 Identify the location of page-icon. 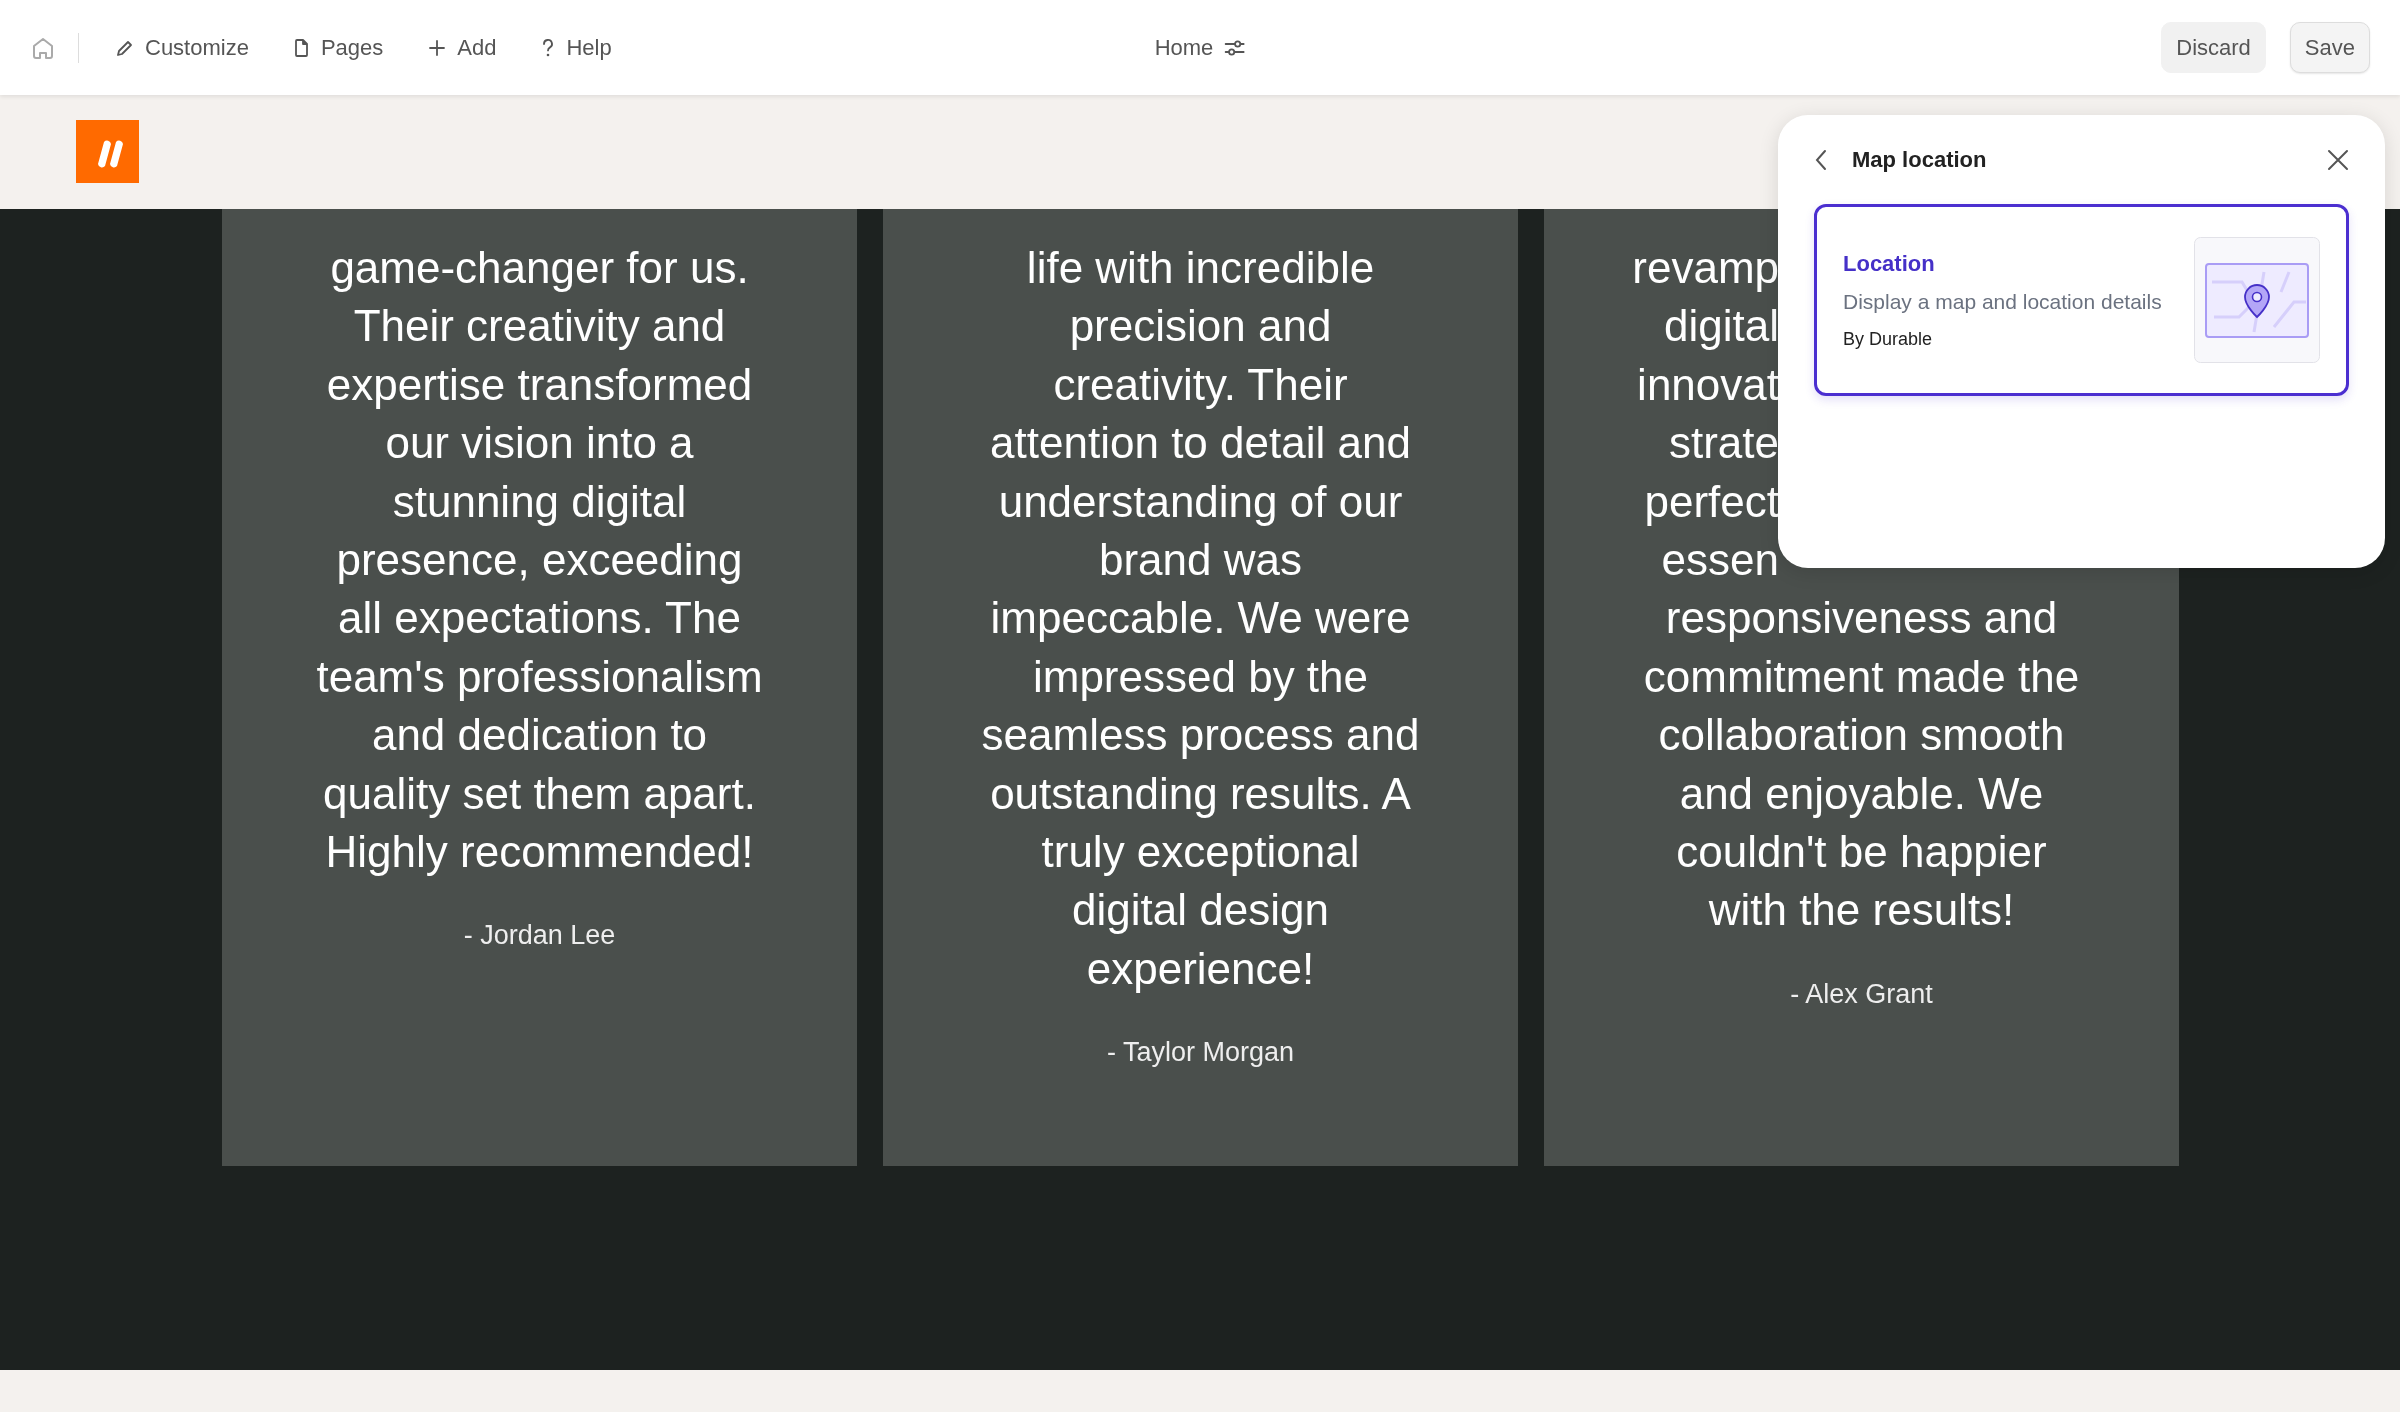
(301, 47).